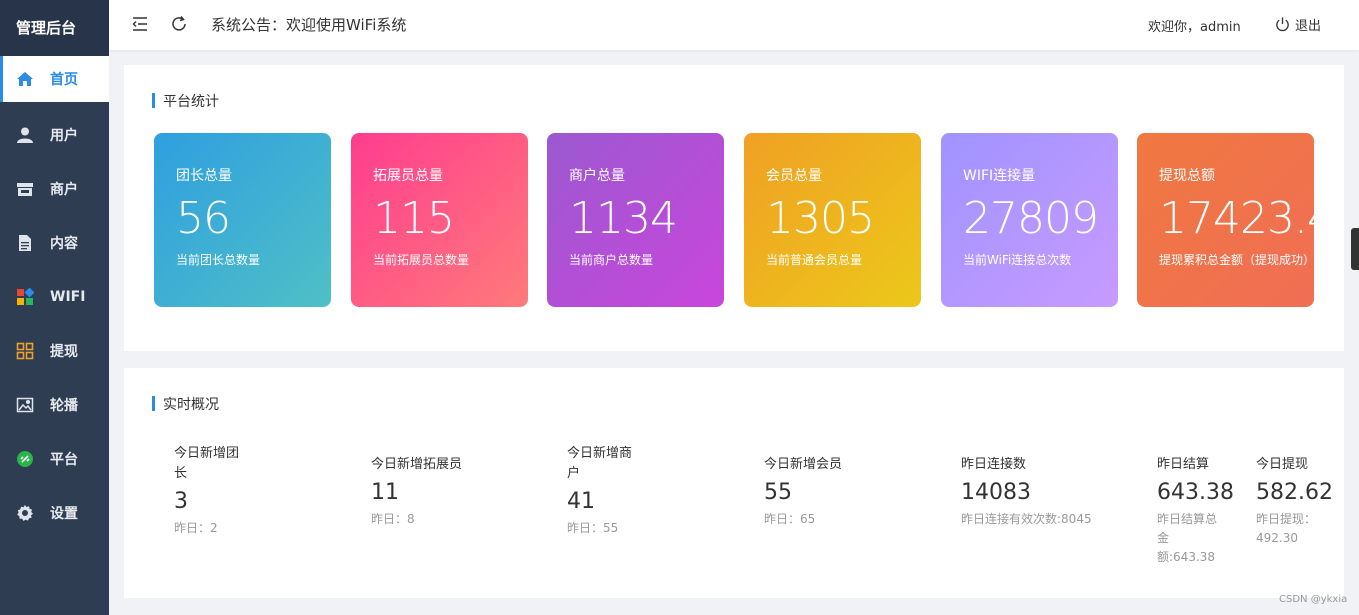  I want to click on sidebar-item-label: 提现, so click(64, 352).